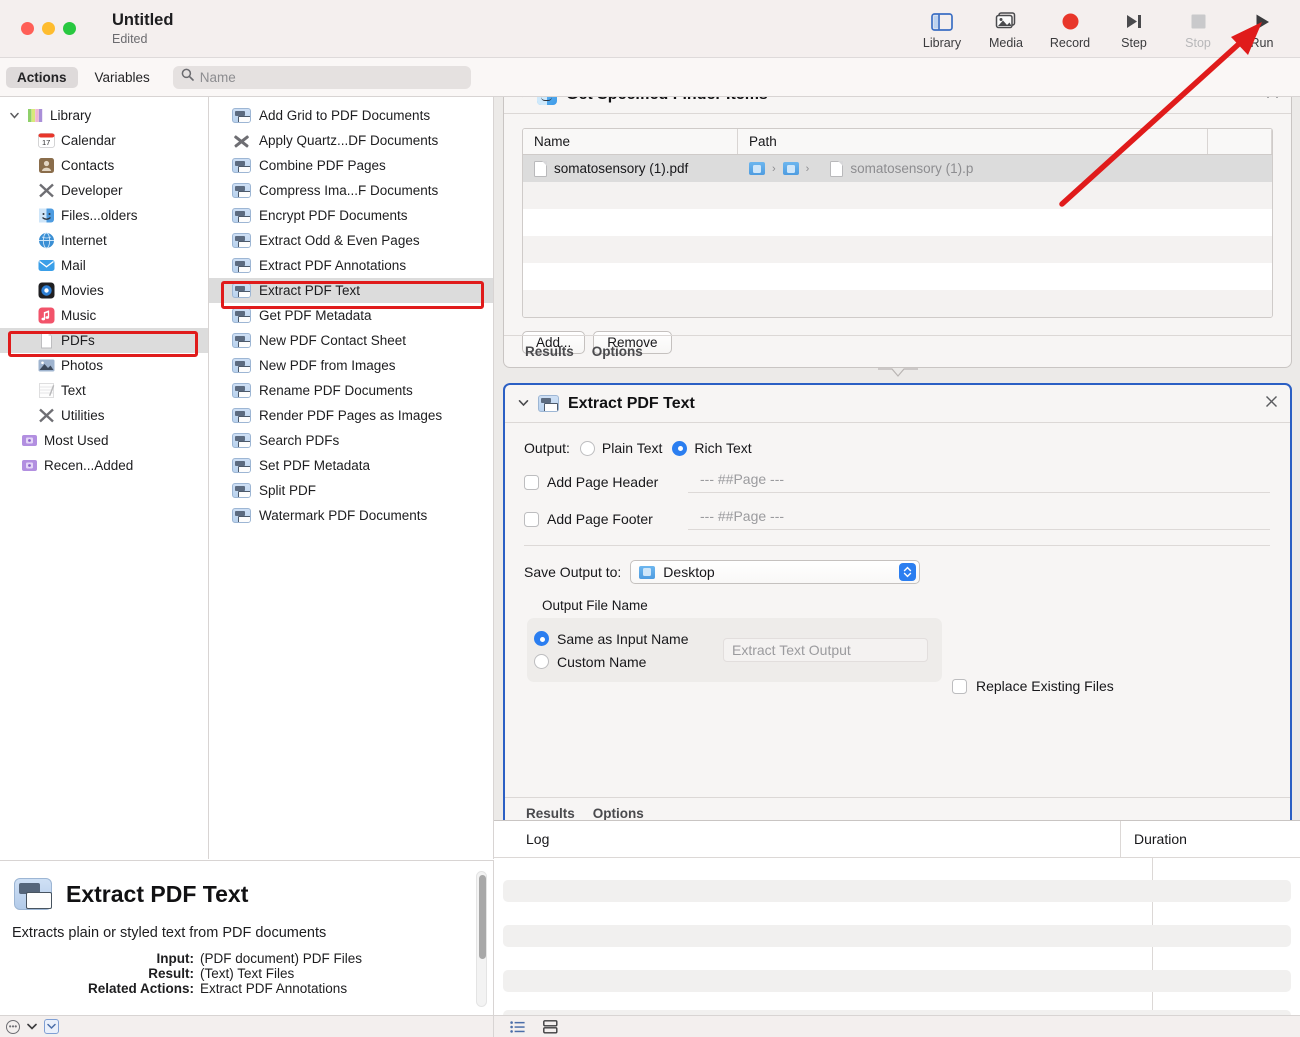  Describe the element at coordinates (104, 165) in the screenshot. I see `sidebar-item-contacts: Contacts` at that location.